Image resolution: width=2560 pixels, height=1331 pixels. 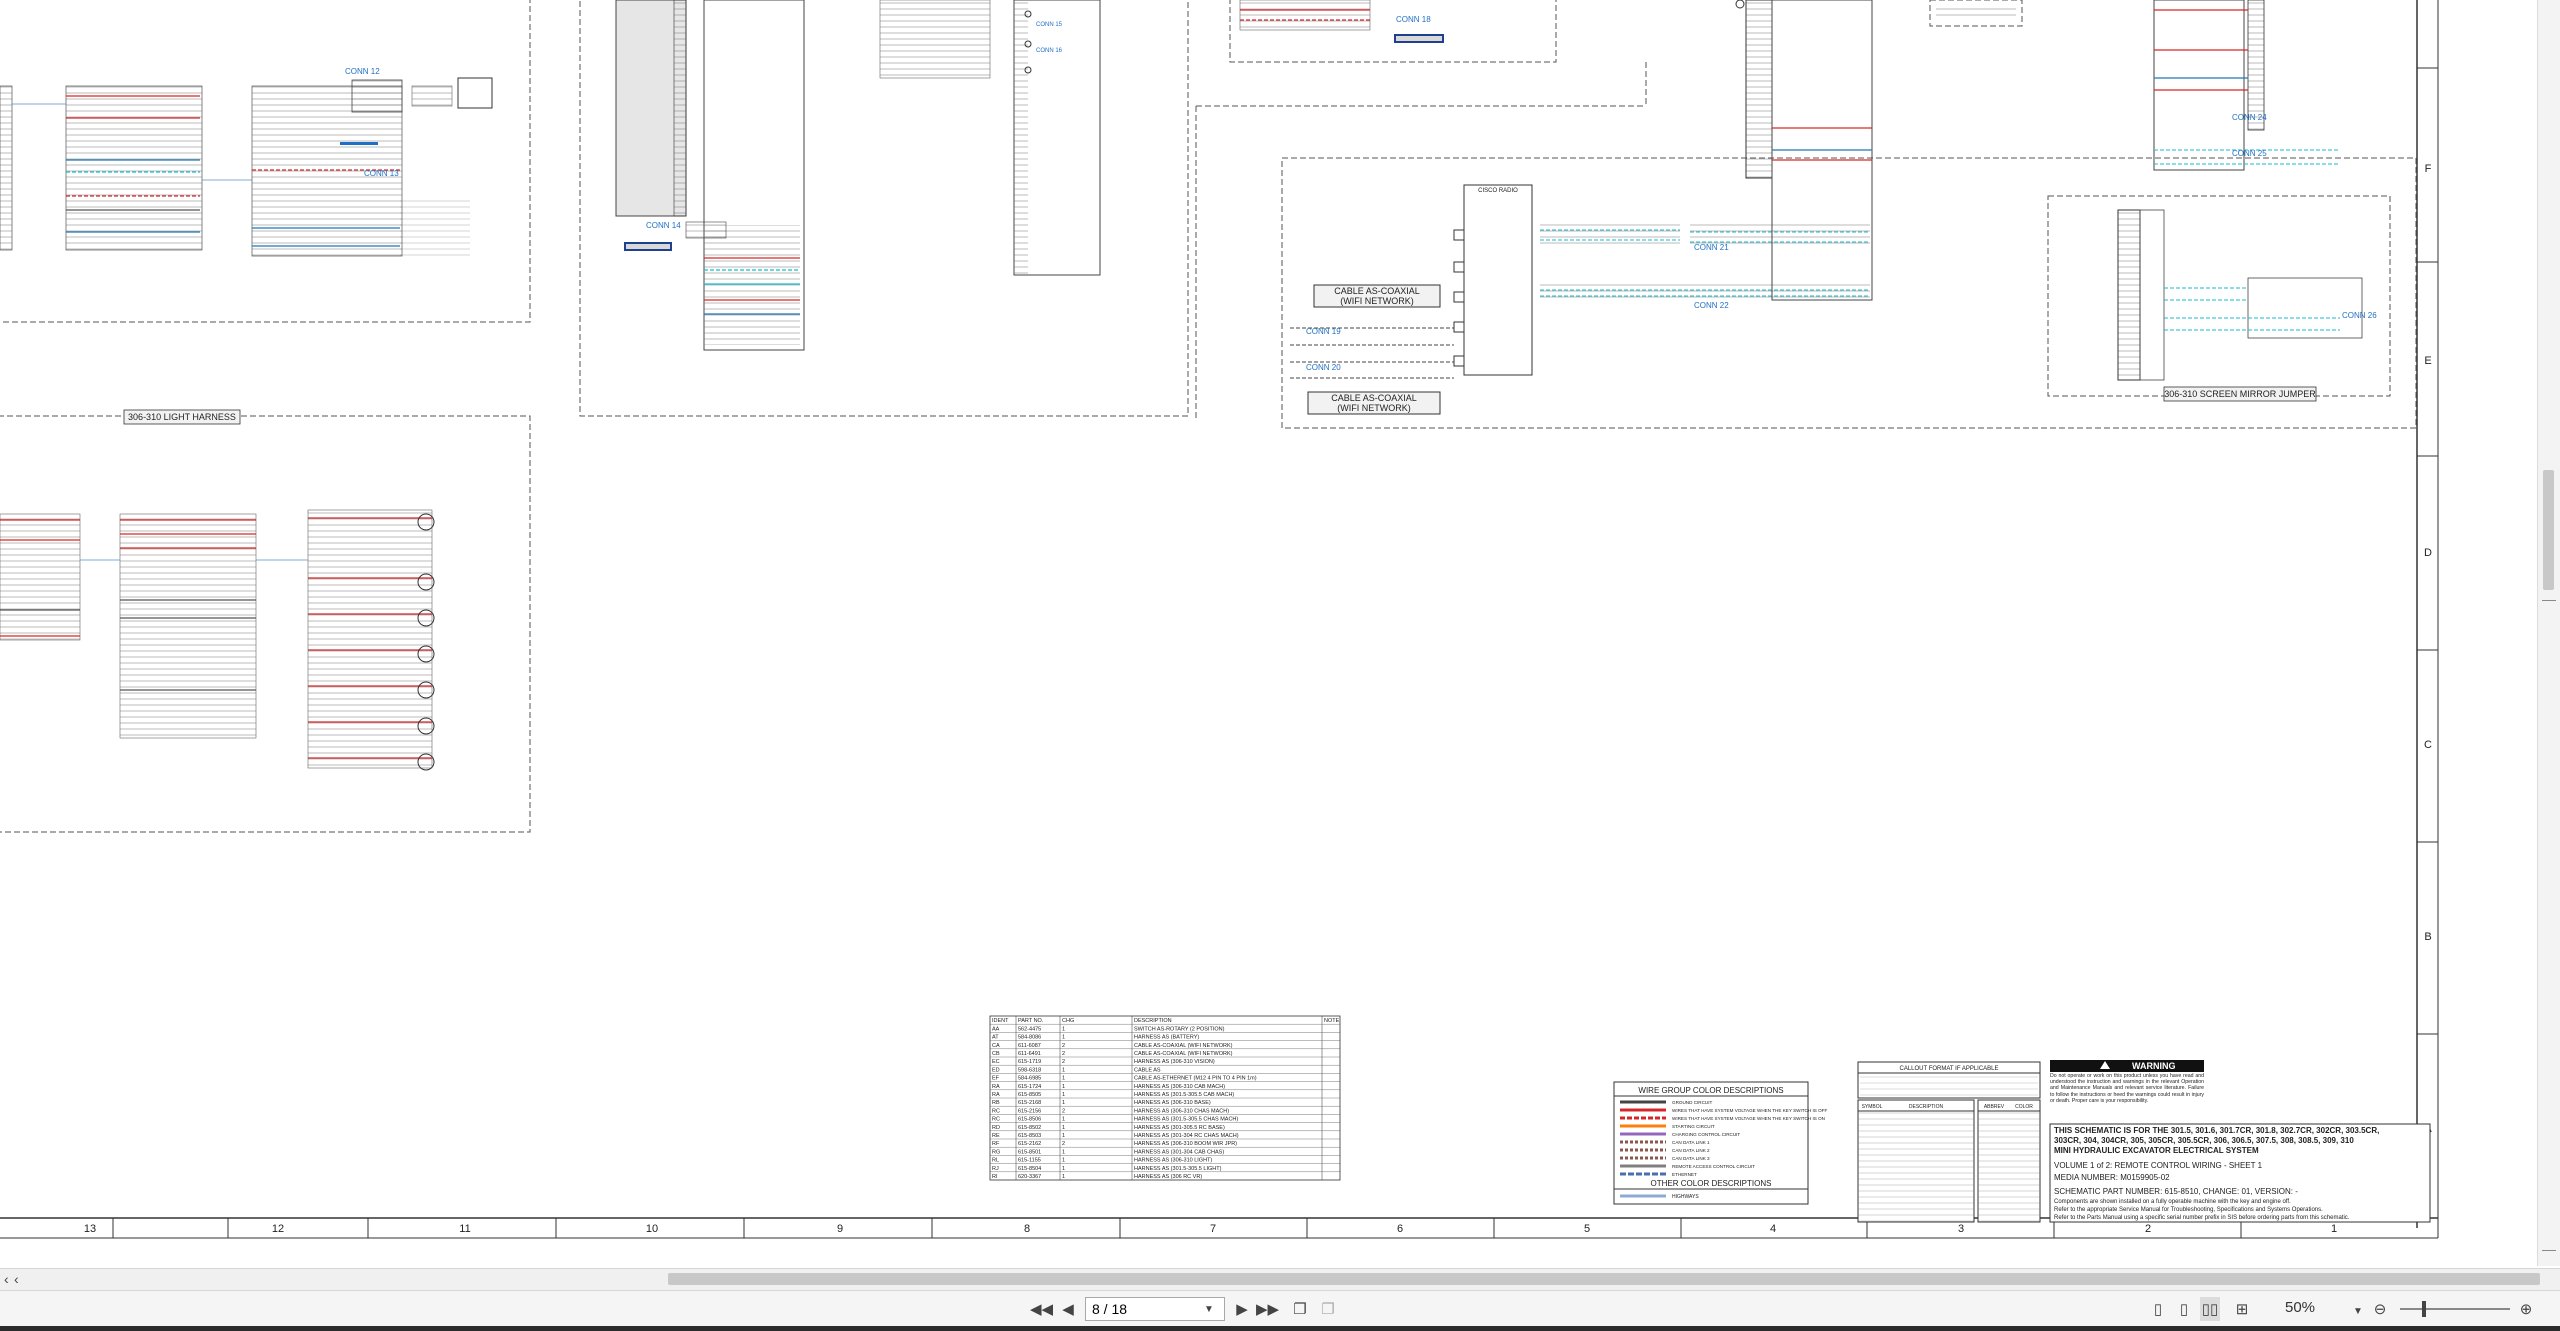 I want to click on continuous-view-button: ▯, so click(x=2184, y=1309).